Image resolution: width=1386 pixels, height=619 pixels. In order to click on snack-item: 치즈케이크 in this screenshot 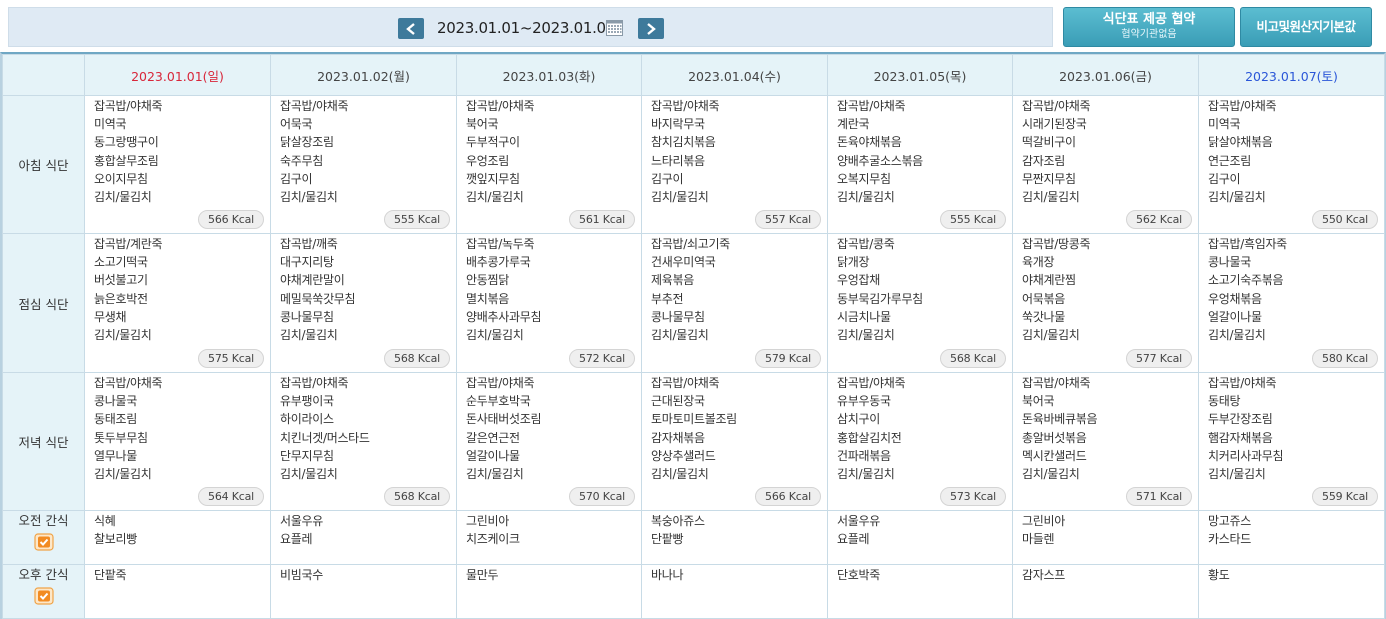, I will do `click(493, 539)`.